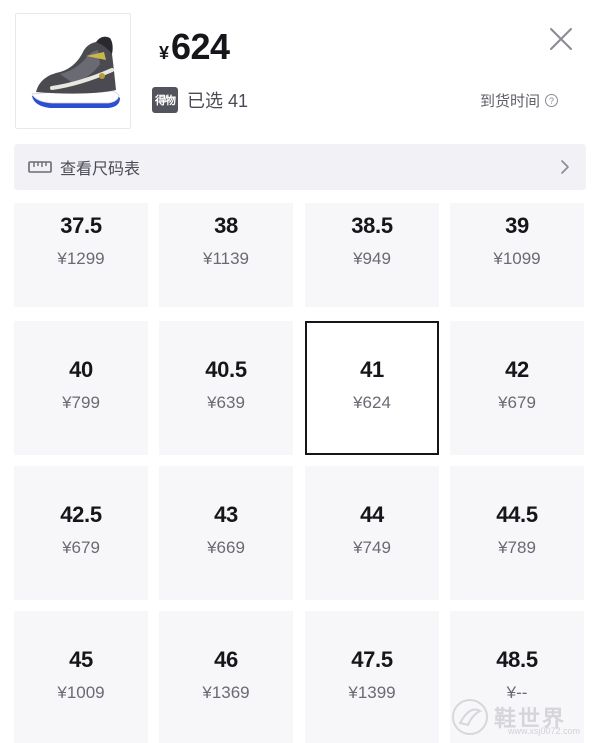  I want to click on size-price: ¥669, so click(226, 547).